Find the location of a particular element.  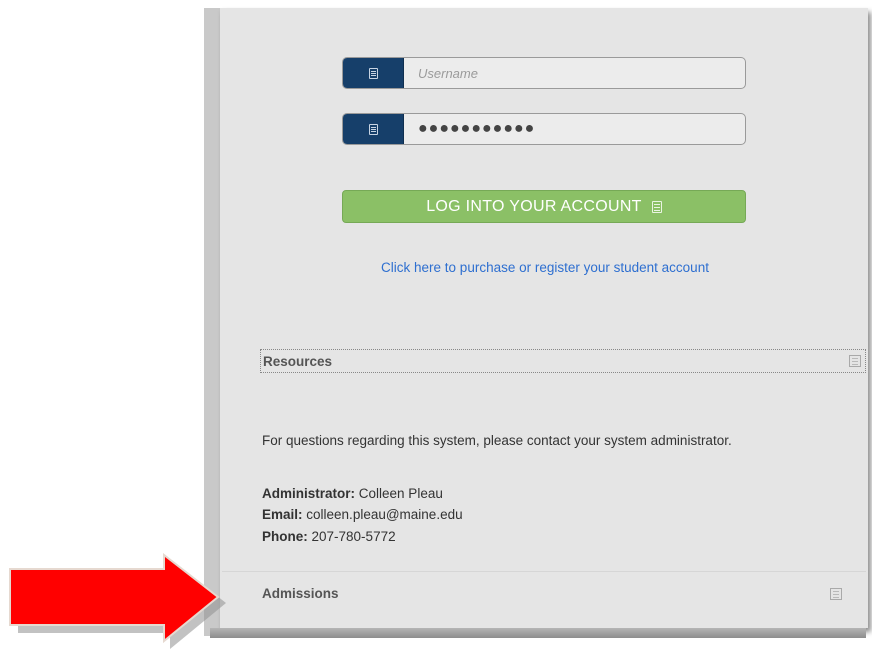

login-button: LOG INTO YOUR ACCOUNT is located at coordinates (544, 206).